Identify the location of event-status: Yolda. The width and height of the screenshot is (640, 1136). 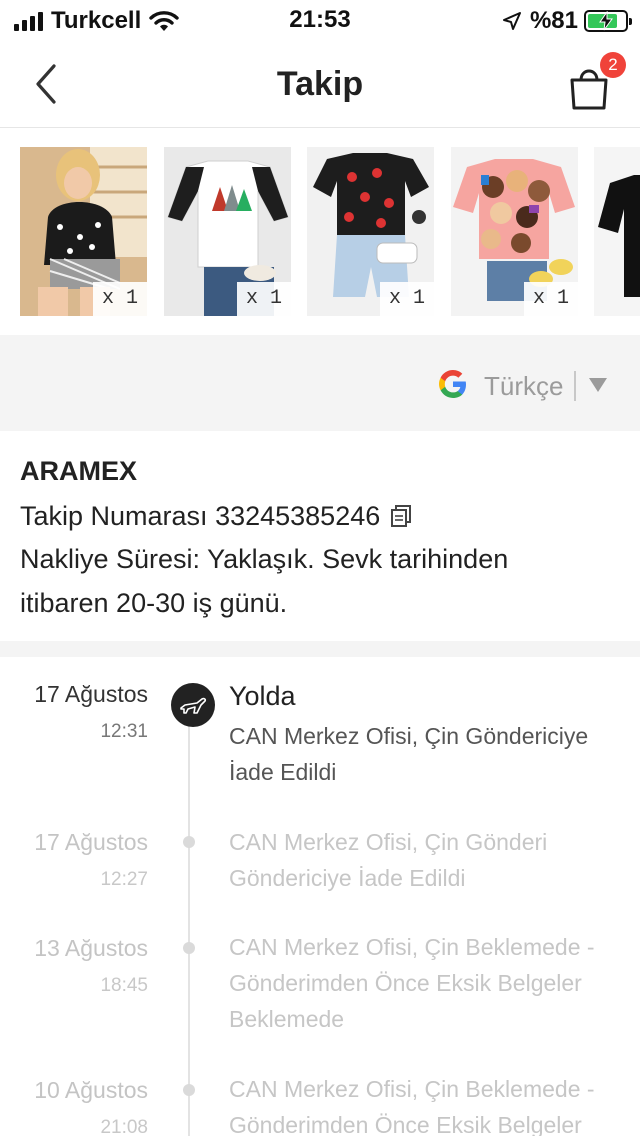
(262, 696).